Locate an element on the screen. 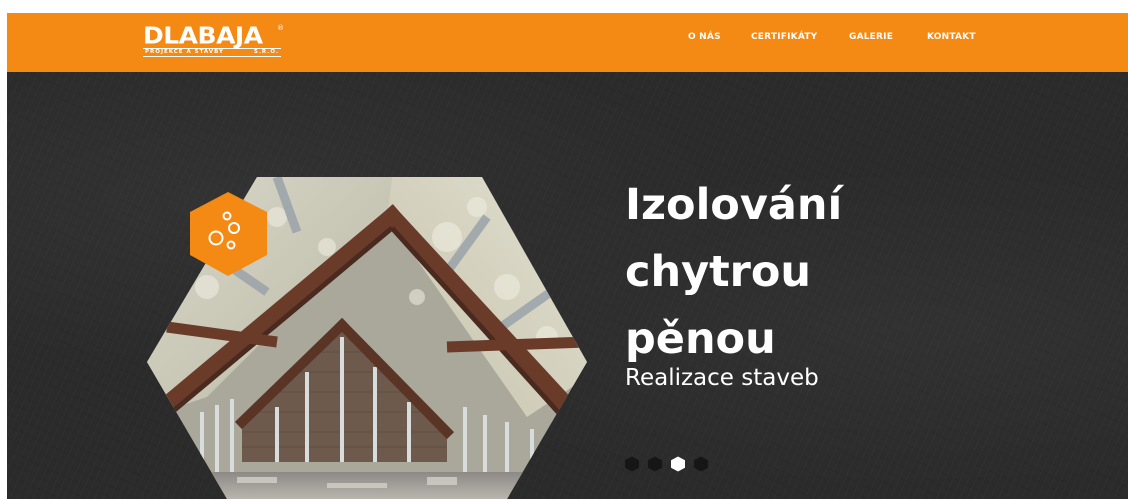  nav-item-galerie: GALERIE is located at coordinates (871, 37).